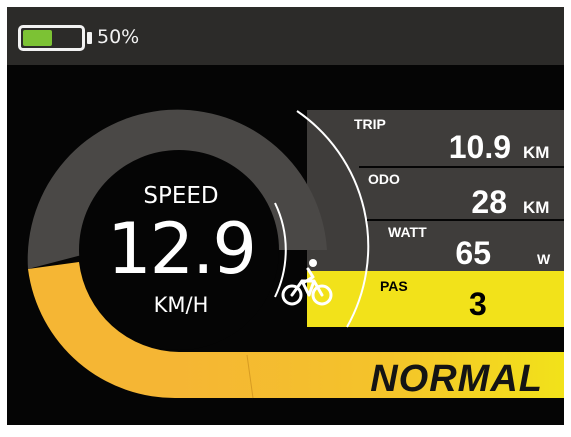  Describe the element at coordinates (456, 379) in the screenshot. I see `riding-mode: NORMAL` at that location.